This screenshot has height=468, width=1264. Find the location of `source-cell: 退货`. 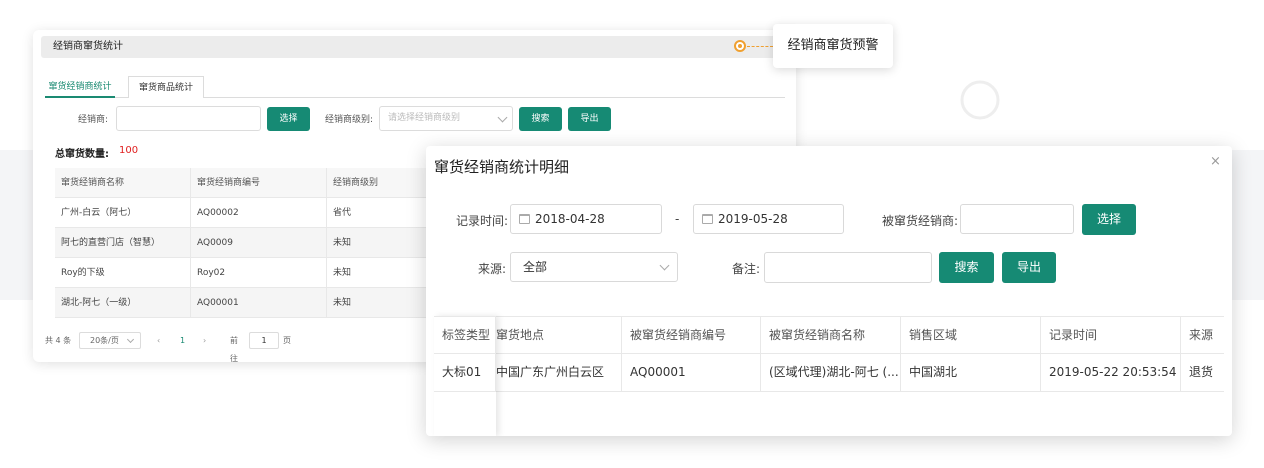

source-cell: 退货 is located at coordinates (1201, 372).